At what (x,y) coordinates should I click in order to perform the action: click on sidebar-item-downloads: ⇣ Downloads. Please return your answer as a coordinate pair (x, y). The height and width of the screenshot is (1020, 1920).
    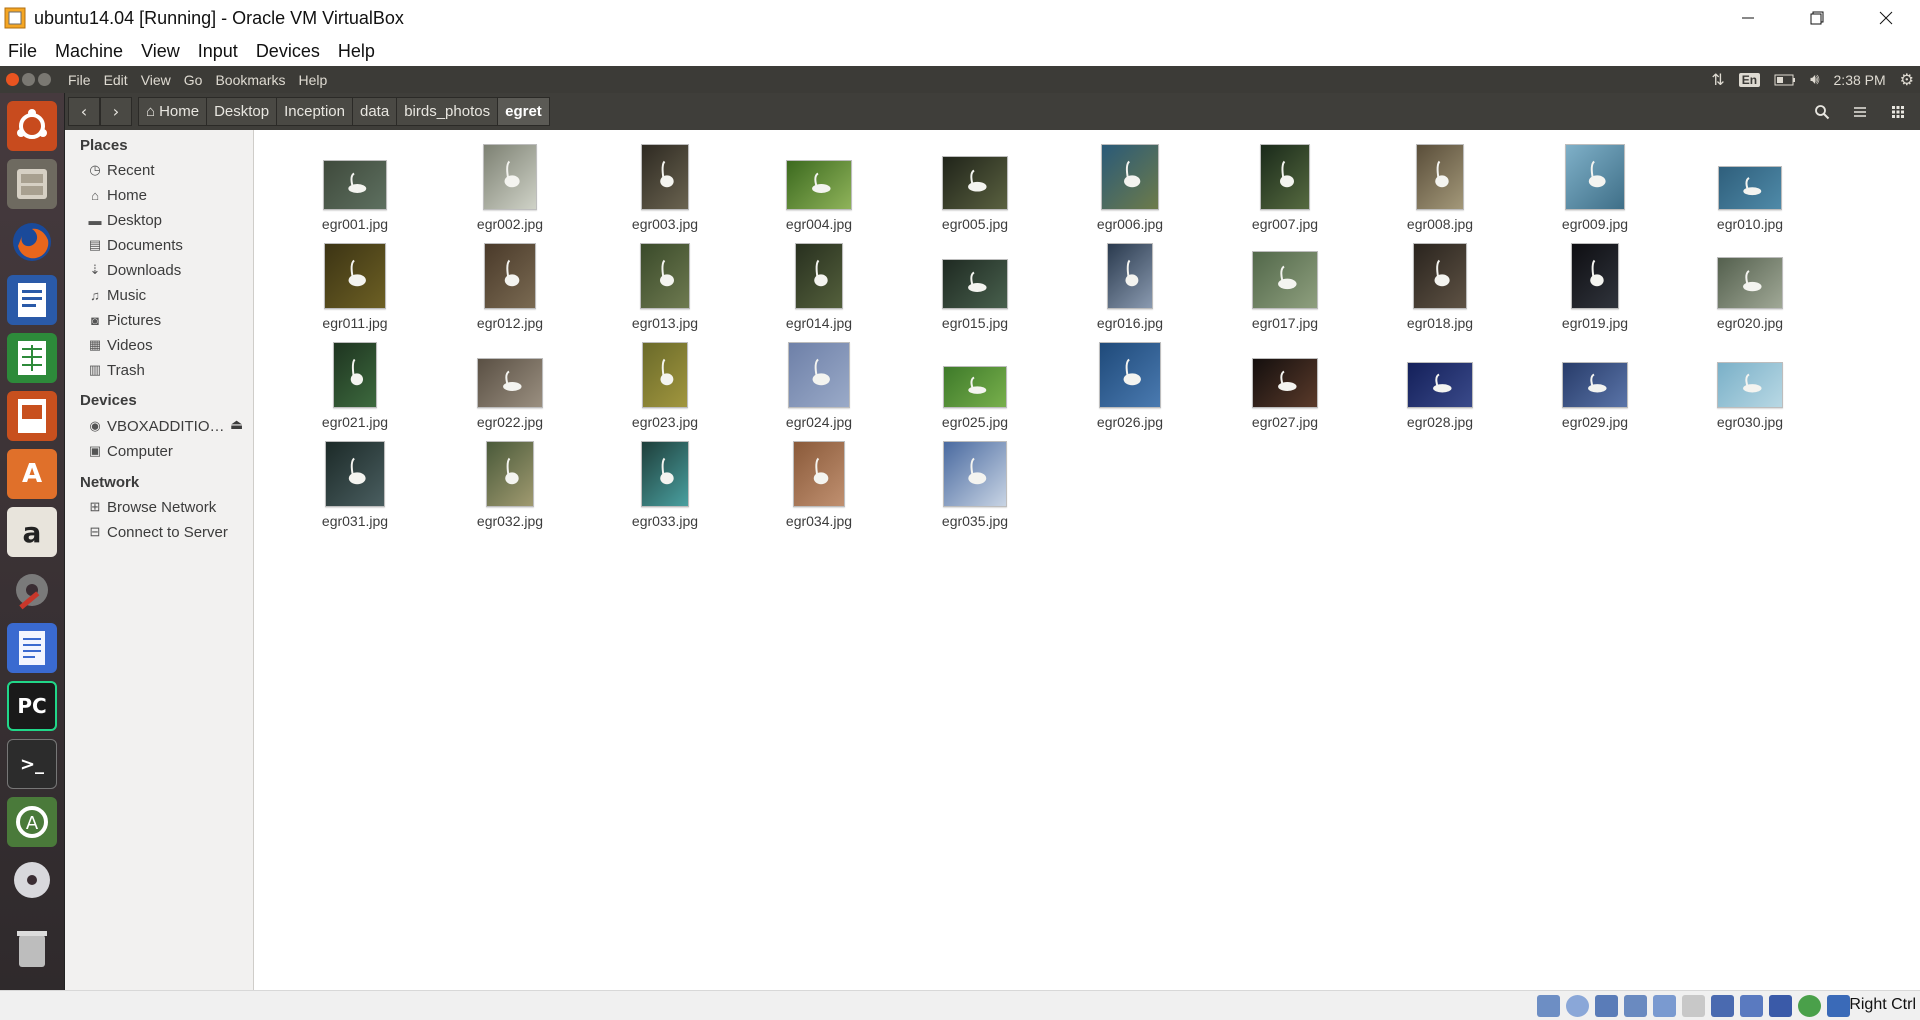
    Looking at the image, I should click on (134, 270).